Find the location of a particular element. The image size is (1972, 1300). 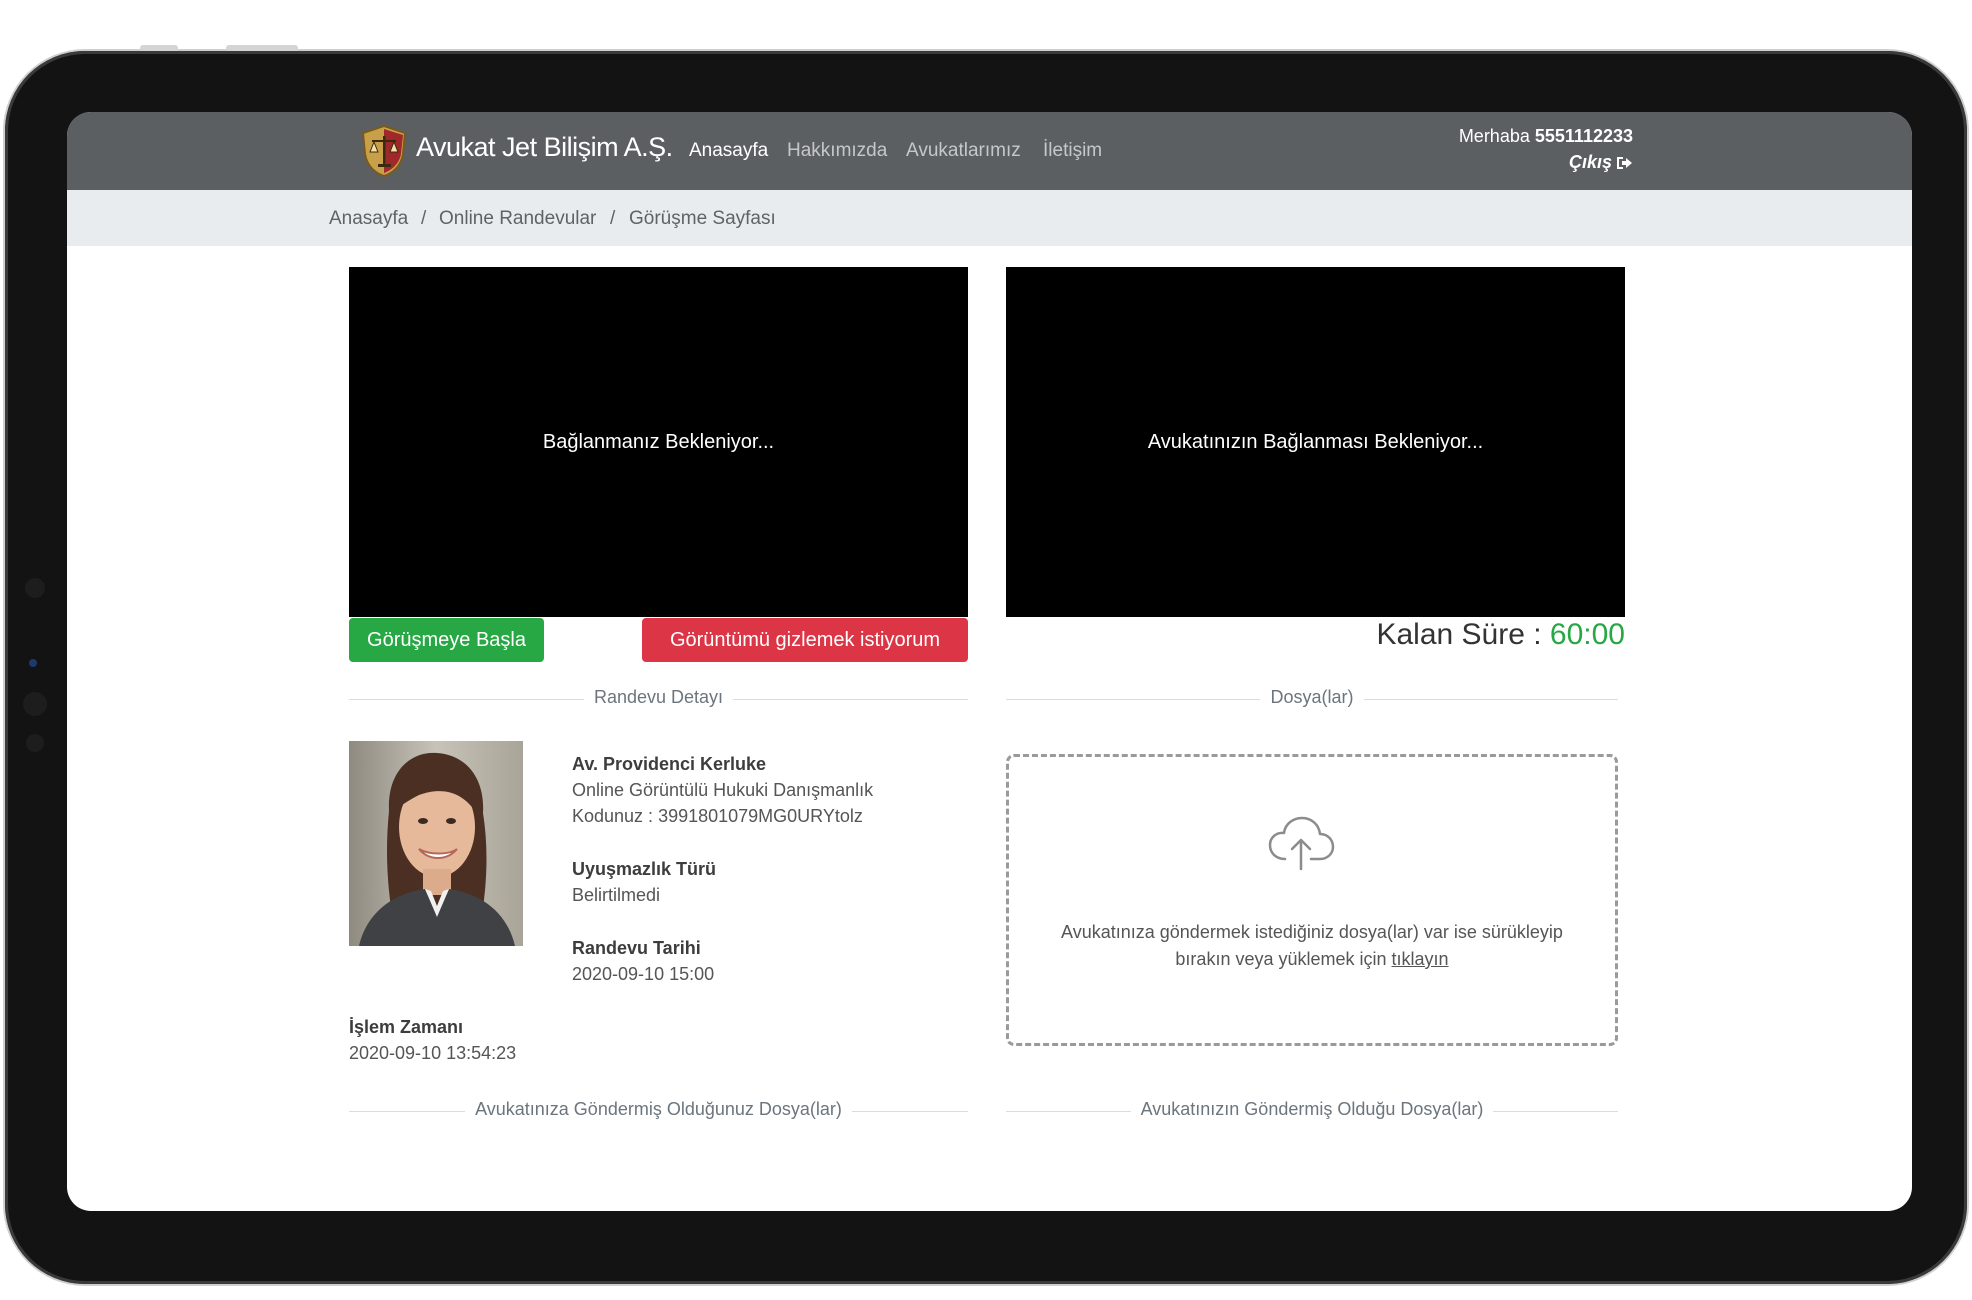

breadcrumb-current: Görüşme Sayfası is located at coordinates (702, 218).